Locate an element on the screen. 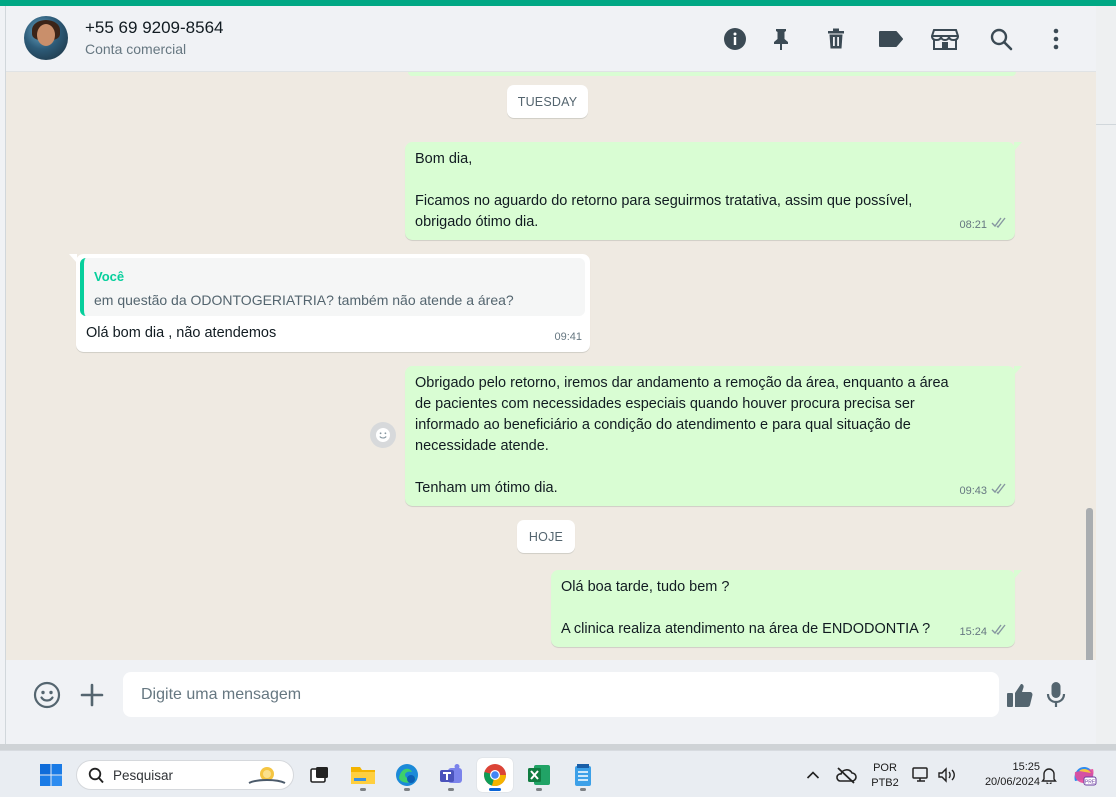 Image resolution: width=1116 pixels, height=797 pixels. microphone-icon is located at coordinates (1056, 695).